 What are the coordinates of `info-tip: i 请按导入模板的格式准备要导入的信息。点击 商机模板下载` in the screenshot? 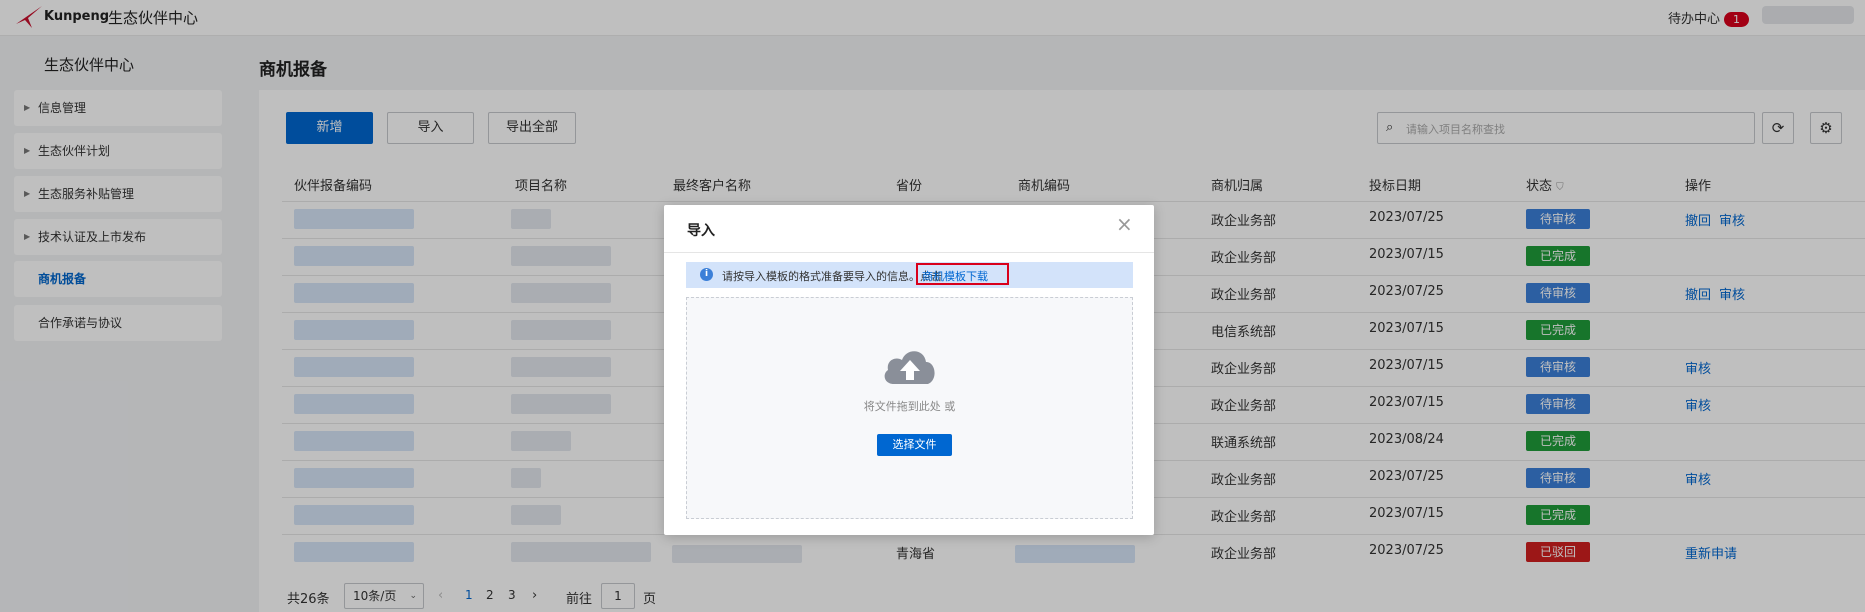 It's located at (909, 275).